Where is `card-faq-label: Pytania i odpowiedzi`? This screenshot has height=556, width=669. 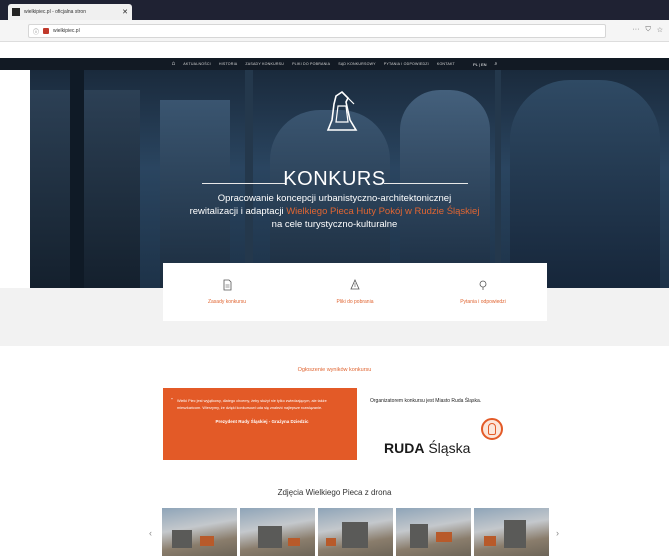
card-faq-label: Pytania i odpowiedzi is located at coordinates (483, 302).